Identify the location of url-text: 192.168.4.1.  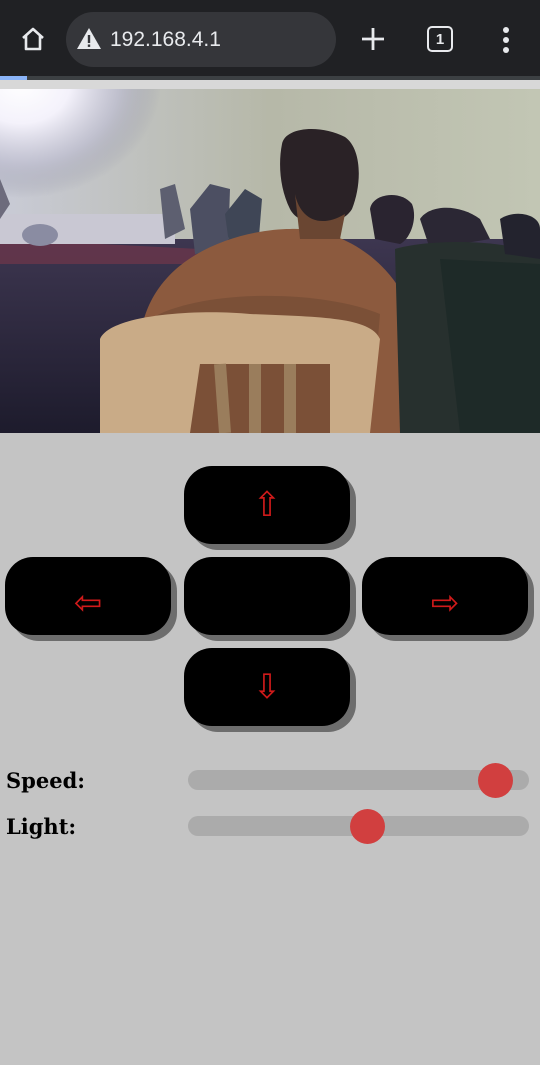
(165, 39).